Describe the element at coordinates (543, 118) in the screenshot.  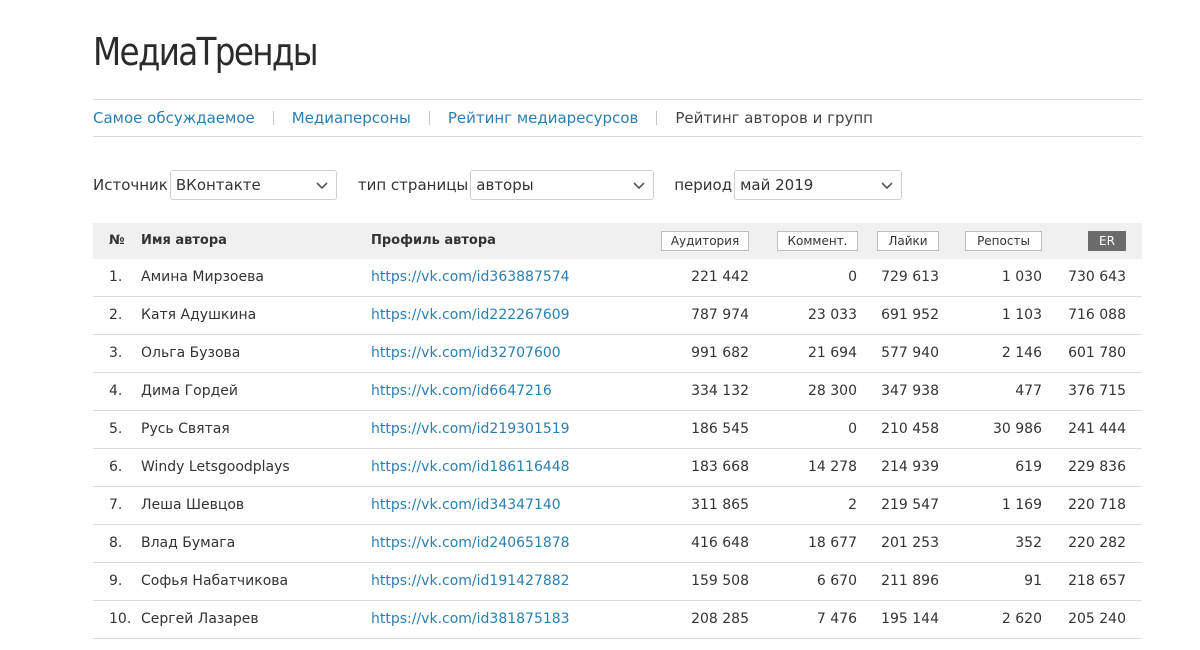
I see `nav-item-media-resources-rating: Рейтинг медиаресурсов` at that location.